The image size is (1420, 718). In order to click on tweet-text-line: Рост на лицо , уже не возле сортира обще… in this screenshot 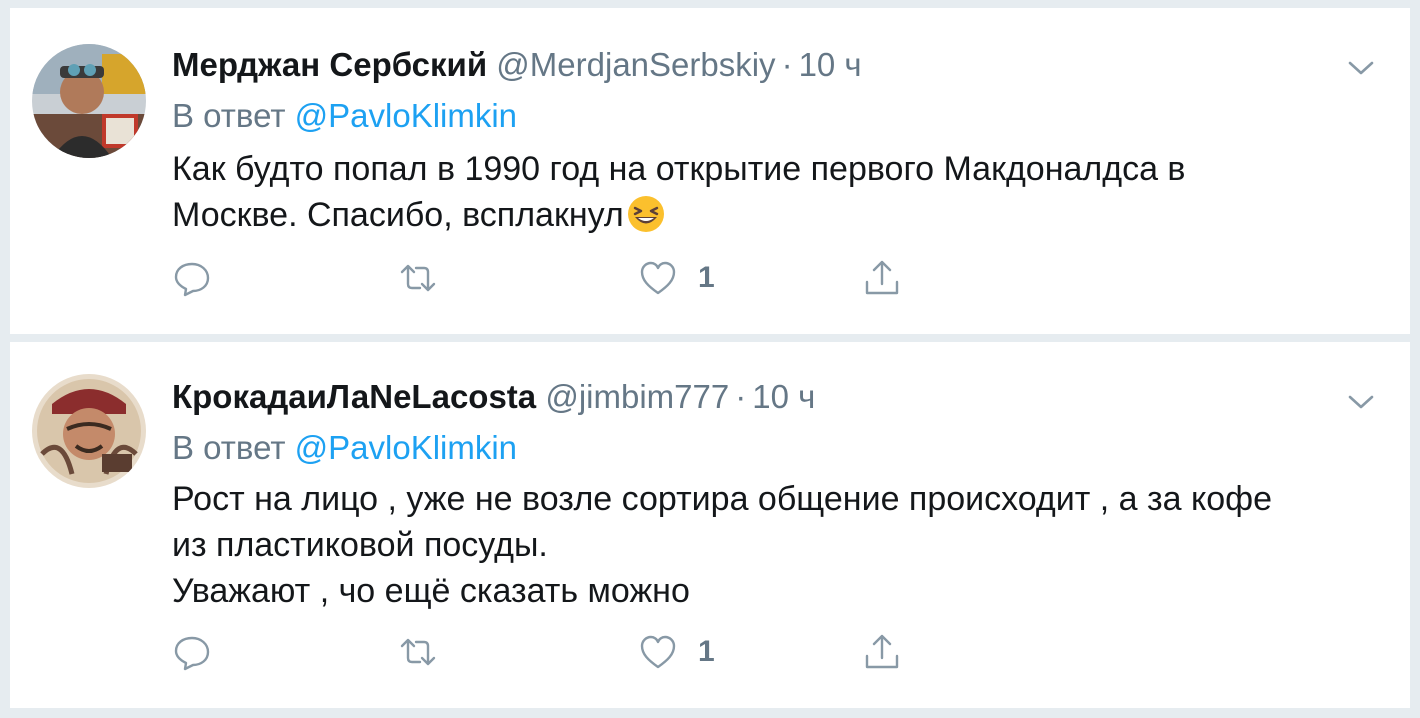, I will do `click(722, 499)`.